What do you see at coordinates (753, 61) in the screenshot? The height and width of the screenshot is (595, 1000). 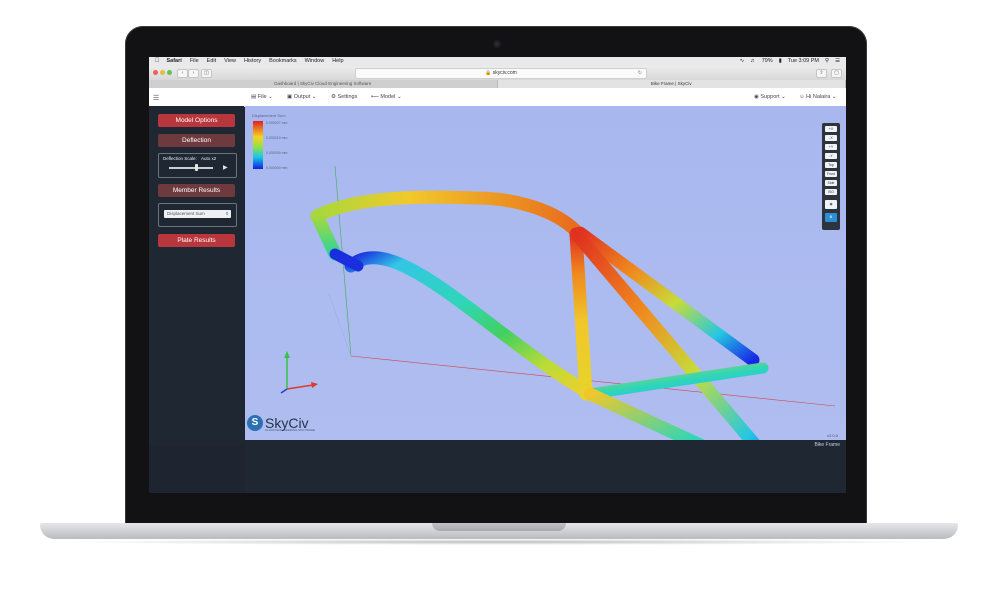 I see `volume-icon: ♬` at bounding box center [753, 61].